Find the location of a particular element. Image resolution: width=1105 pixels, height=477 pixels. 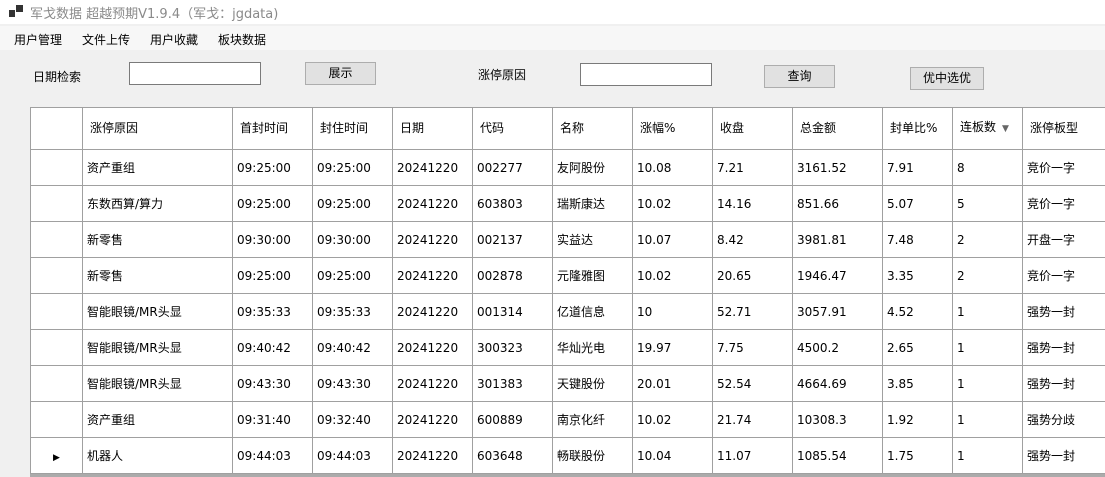

cell-name: 天键股份 is located at coordinates (592, 383).